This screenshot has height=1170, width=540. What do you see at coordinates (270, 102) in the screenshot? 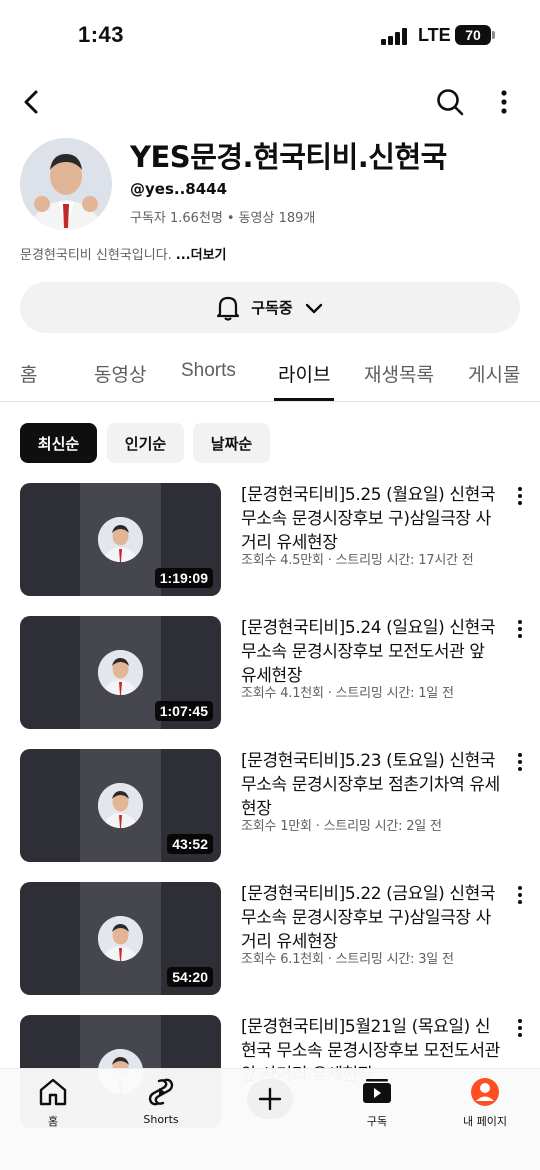
I see `top-nav` at bounding box center [270, 102].